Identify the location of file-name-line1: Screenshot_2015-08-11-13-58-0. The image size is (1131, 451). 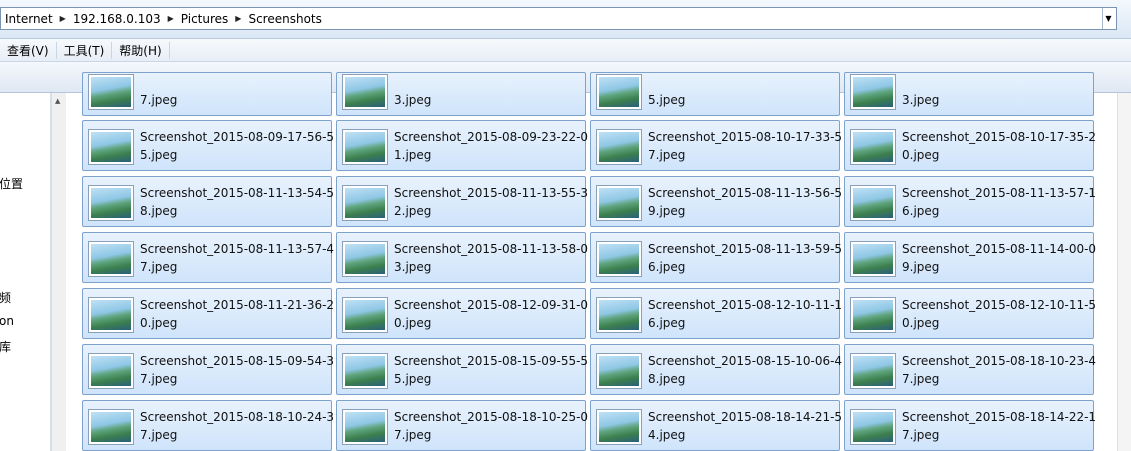
(491, 249).